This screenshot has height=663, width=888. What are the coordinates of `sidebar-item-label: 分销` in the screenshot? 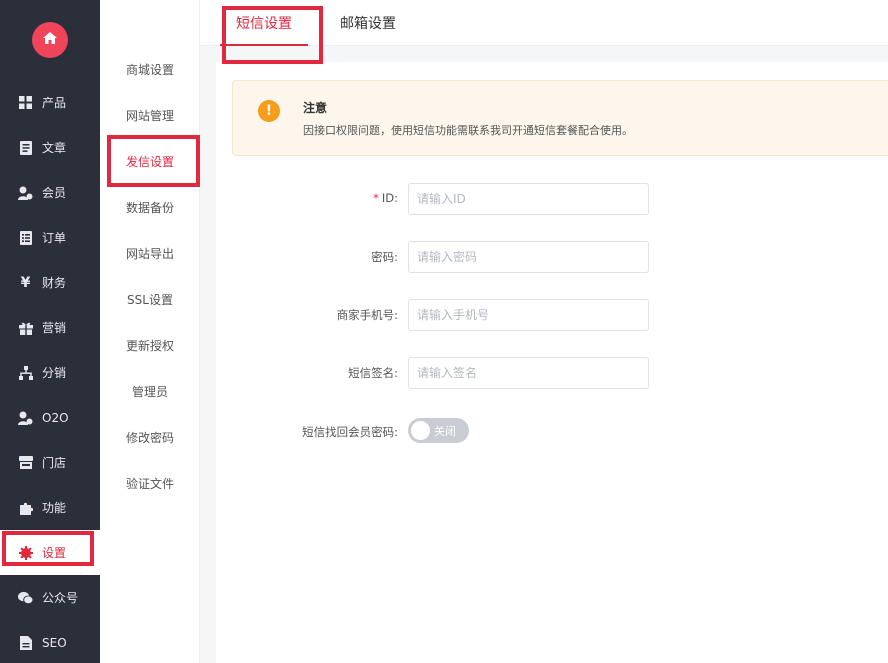 It's located at (54, 373).